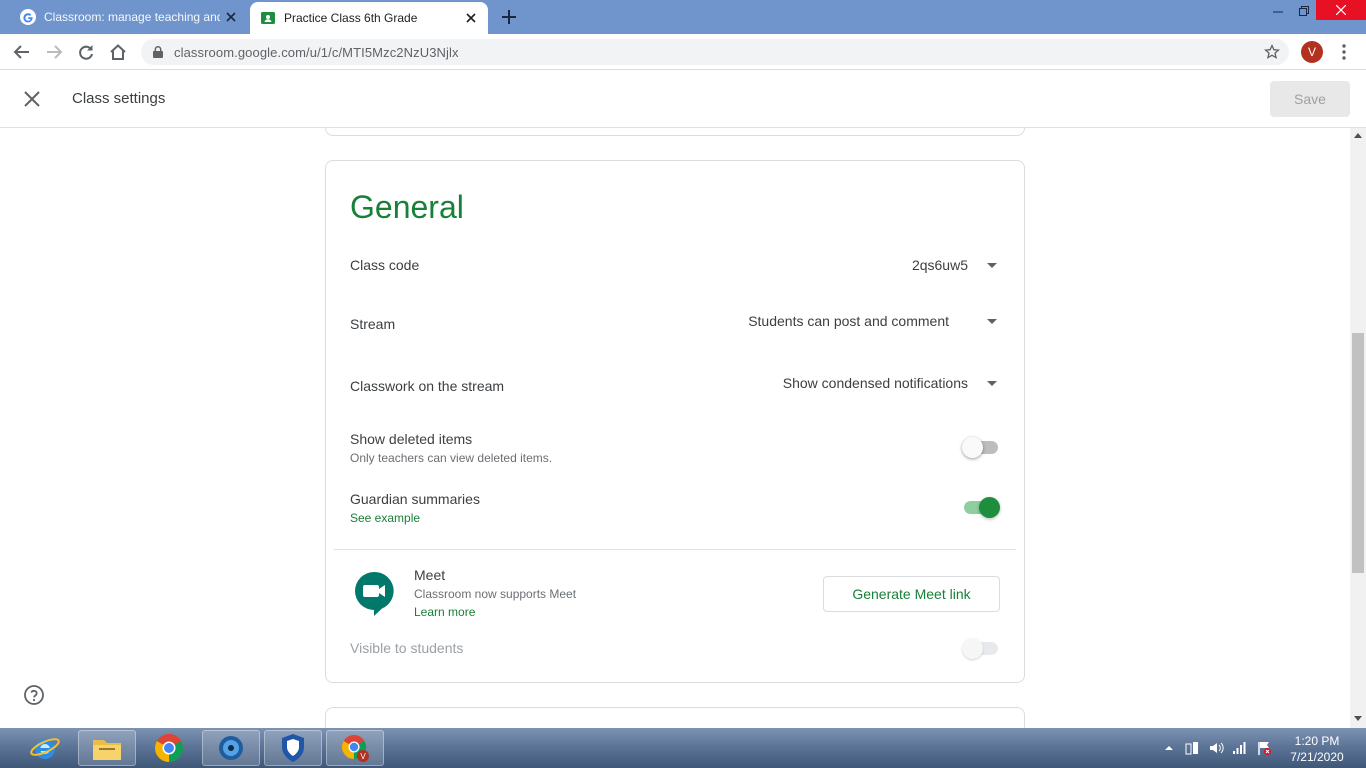  I want to click on profile-avatar: V, so click(1312, 52).